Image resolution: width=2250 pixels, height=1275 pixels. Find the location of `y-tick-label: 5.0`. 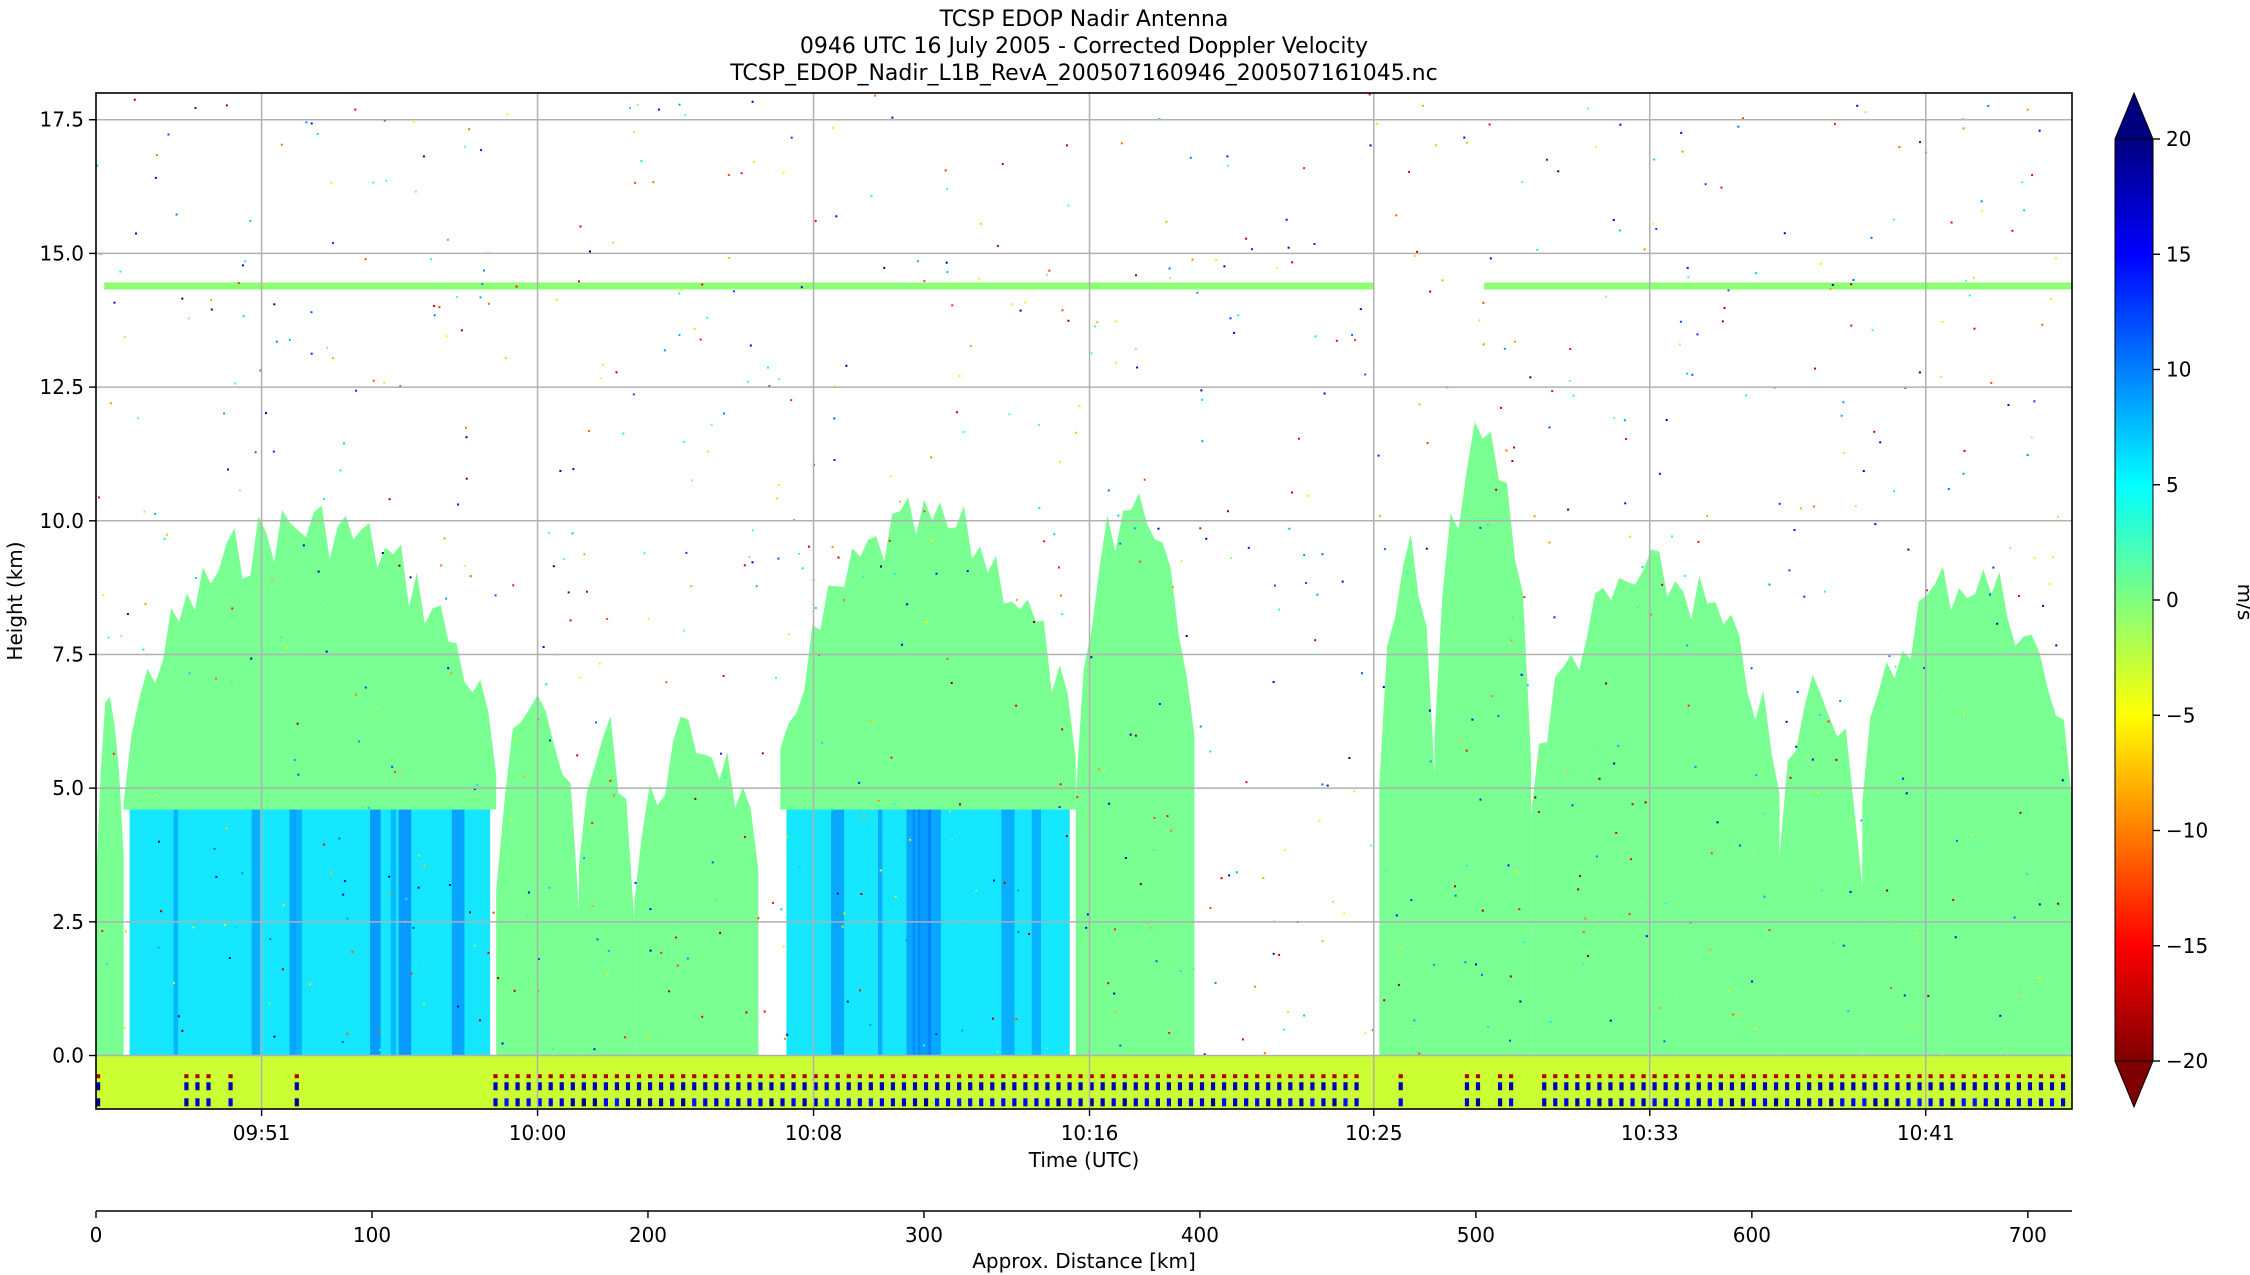

y-tick-label: 5.0 is located at coordinates (68, 788).